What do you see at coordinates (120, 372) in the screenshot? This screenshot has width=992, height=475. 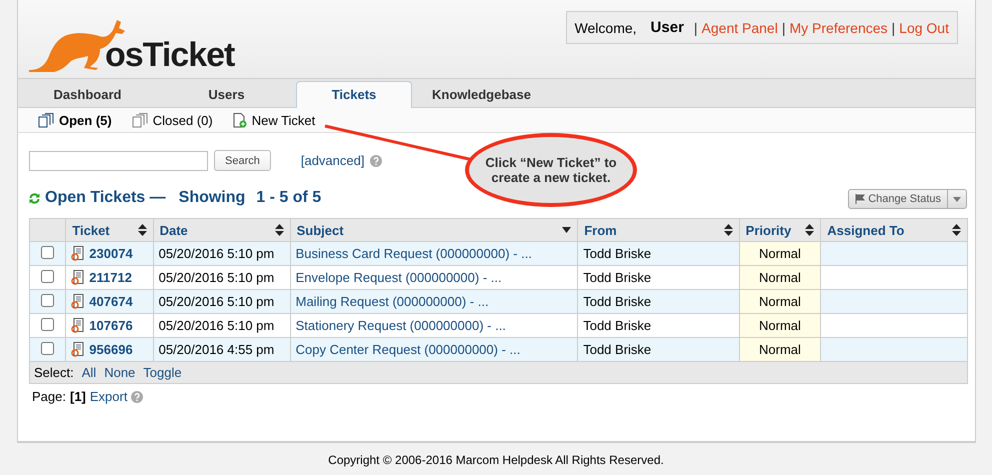 I see `select-link: None` at bounding box center [120, 372].